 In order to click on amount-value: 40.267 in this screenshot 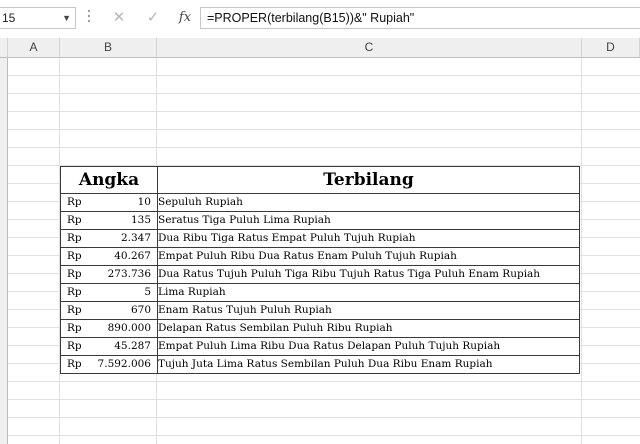, I will do `click(132, 256)`.